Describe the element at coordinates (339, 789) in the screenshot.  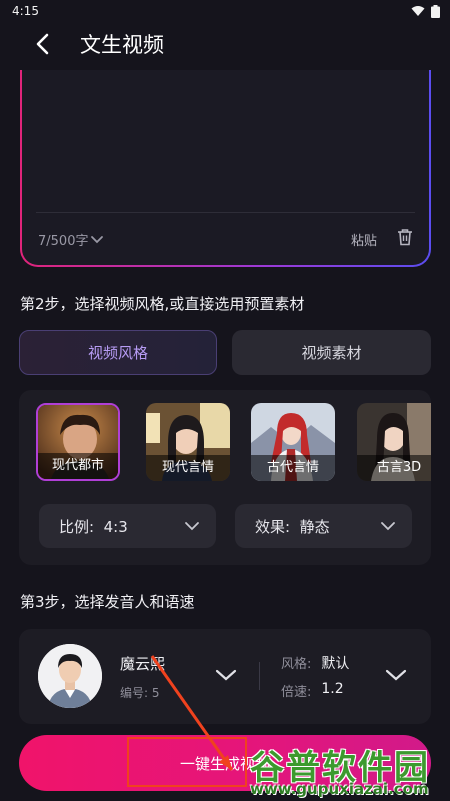
I see `watermark-sub: www.gupuxiazai.com` at that location.